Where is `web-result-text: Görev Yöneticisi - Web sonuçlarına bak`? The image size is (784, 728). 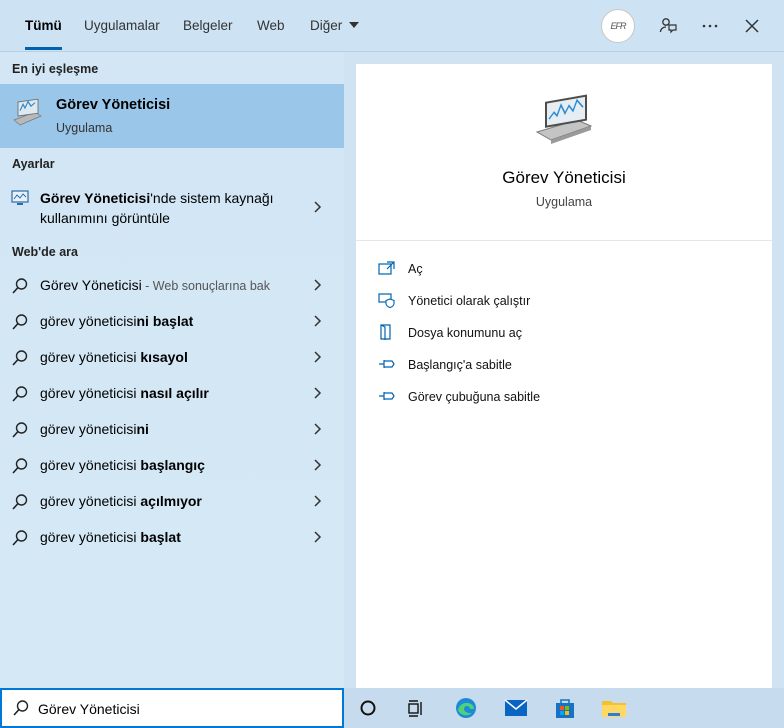
web-result-text: Görev Yöneticisi - Web sonuçlarına bak is located at coordinates (155, 285).